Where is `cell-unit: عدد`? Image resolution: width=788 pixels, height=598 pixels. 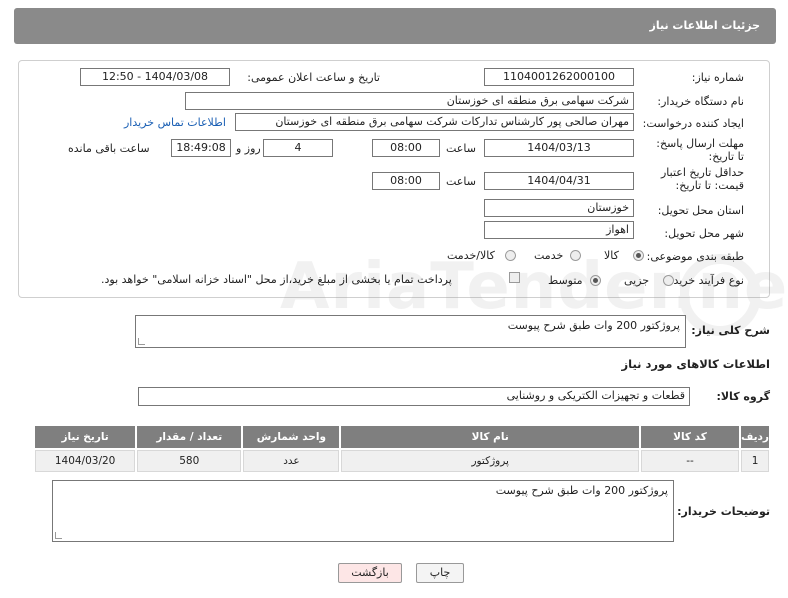 cell-unit: عدد is located at coordinates (291, 461).